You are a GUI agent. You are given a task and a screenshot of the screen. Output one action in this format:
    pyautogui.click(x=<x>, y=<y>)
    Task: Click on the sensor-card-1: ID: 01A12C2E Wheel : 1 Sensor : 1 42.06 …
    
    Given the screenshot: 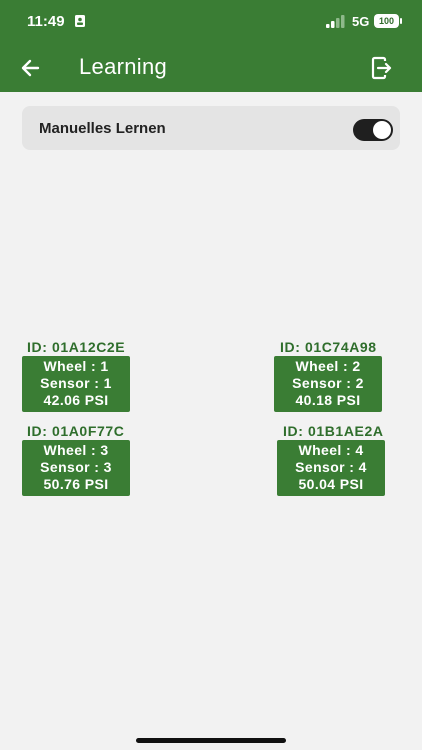 What is the action you would take?
    pyautogui.click(x=76, y=375)
    